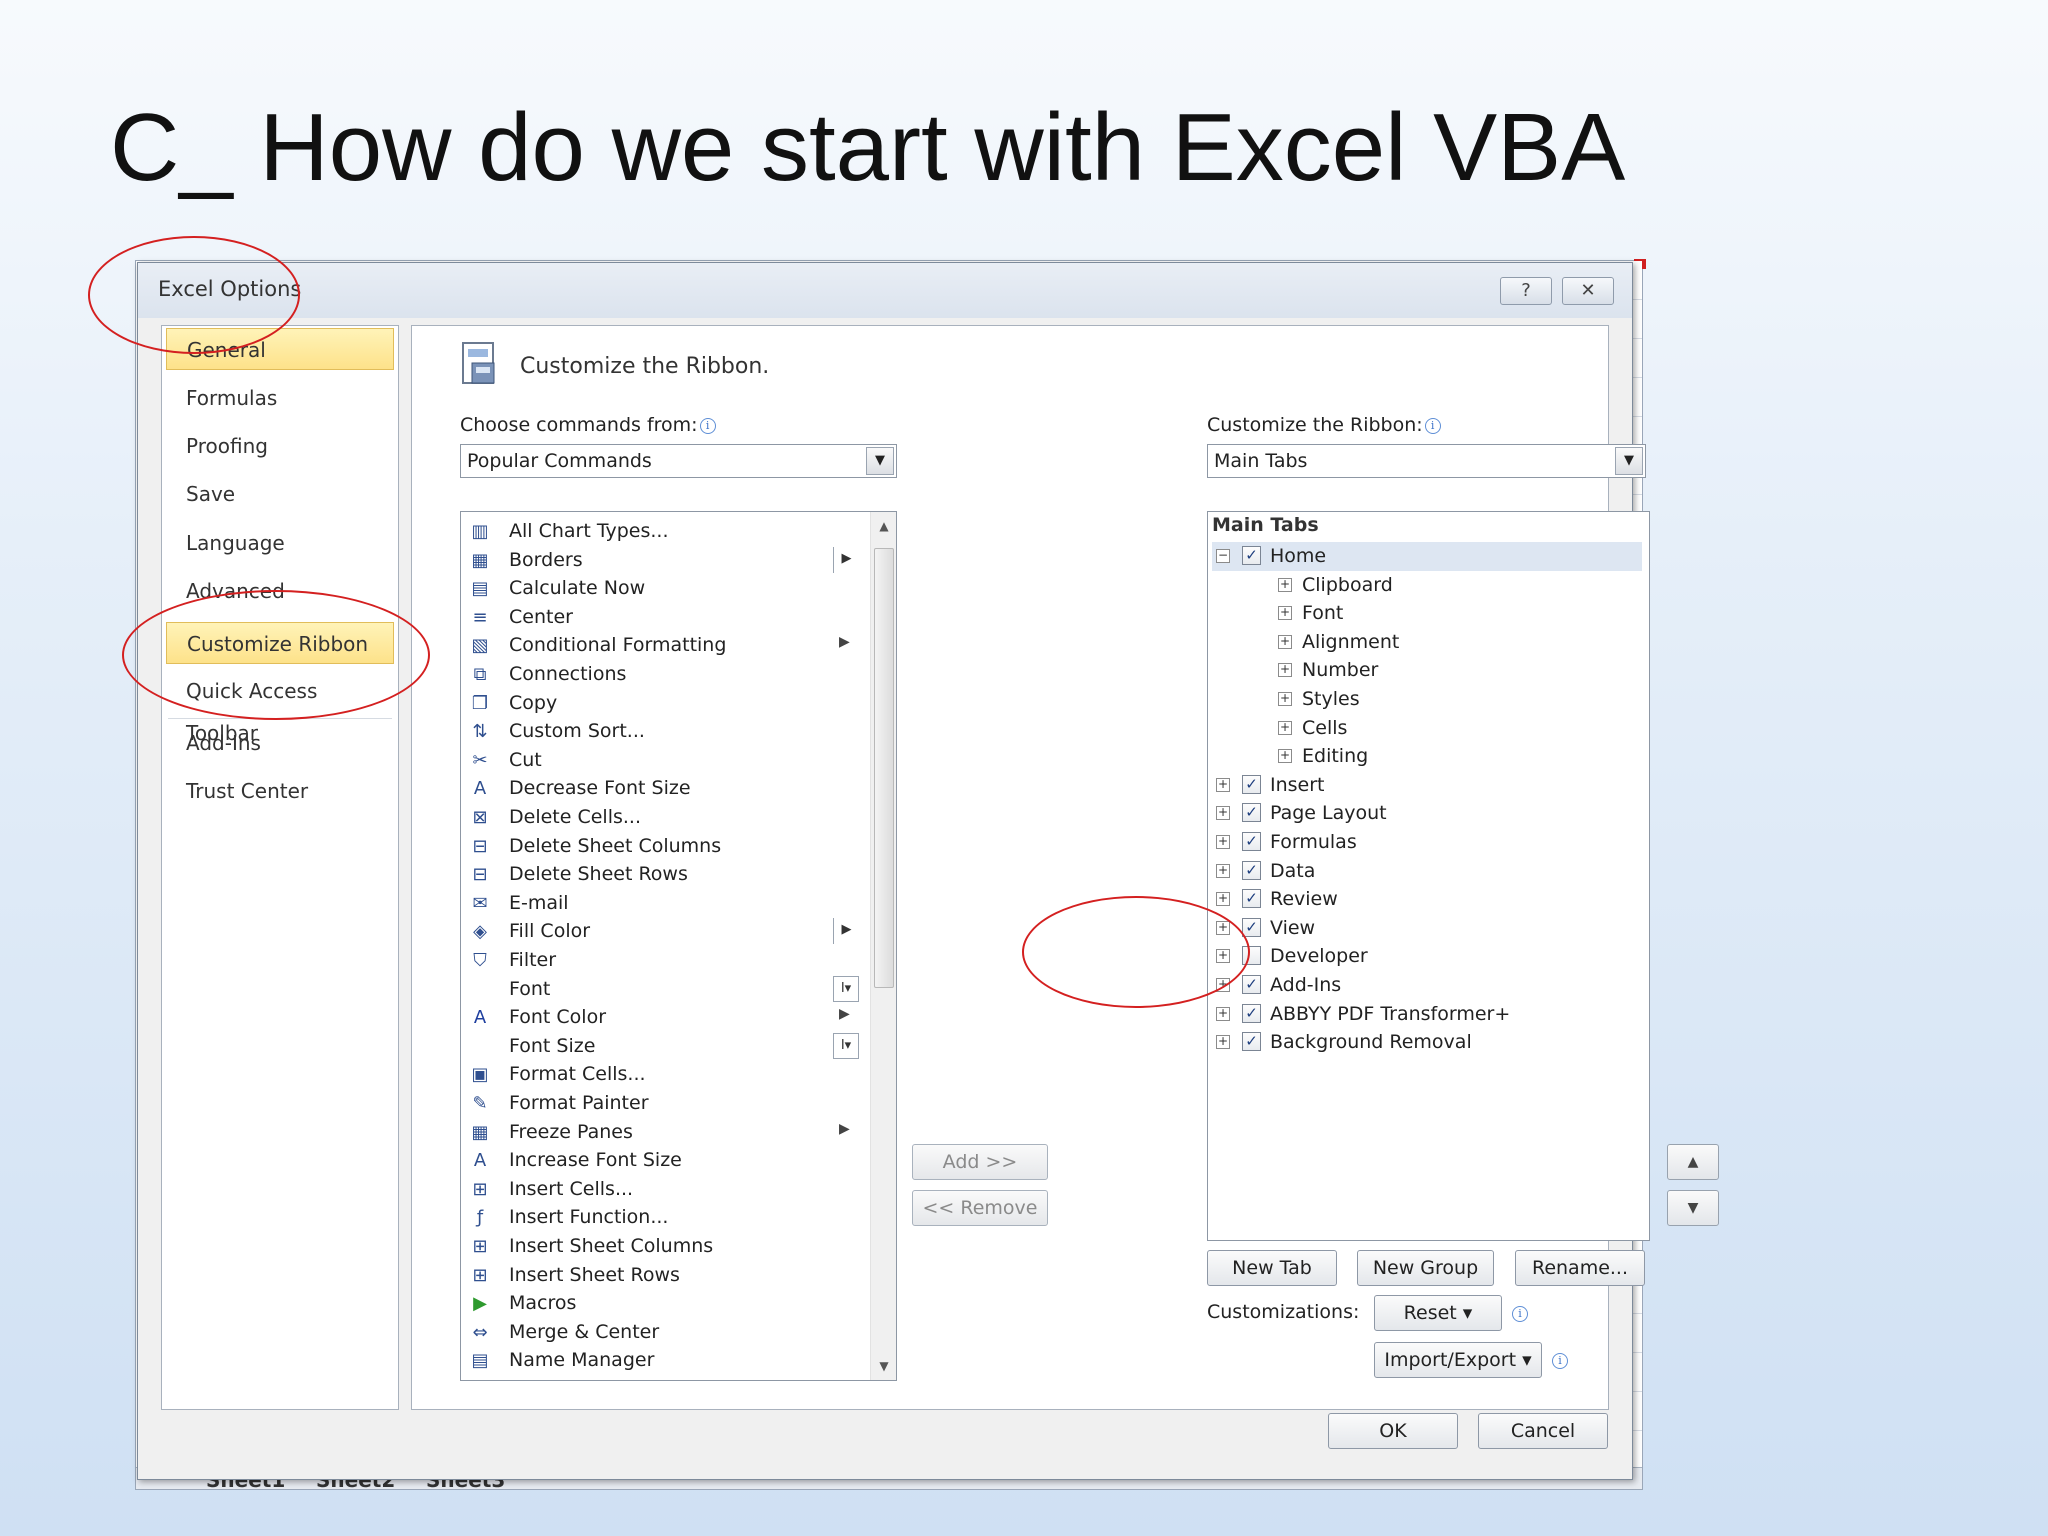 The height and width of the screenshot is (1536, 2048). Describe the element at coordinates (1427, 785) in the screenshot. I see `tree-tab-item: + ✓ Insert` at that location.